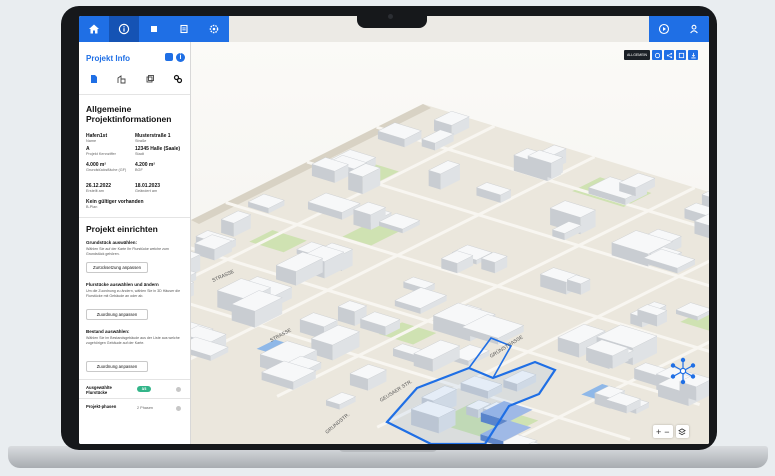  I want to click on play-icon, so click(664, 29).